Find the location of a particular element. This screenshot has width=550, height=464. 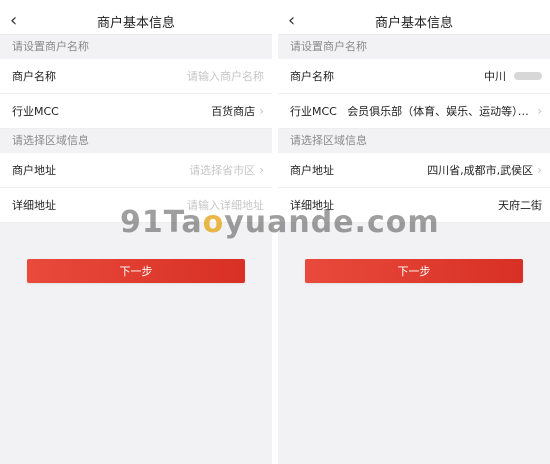

industry-mcc-row: 行业MCC 会员俱乐部（体育、娱乐、运动等）、乡... › is located at coordinates (414, 111).